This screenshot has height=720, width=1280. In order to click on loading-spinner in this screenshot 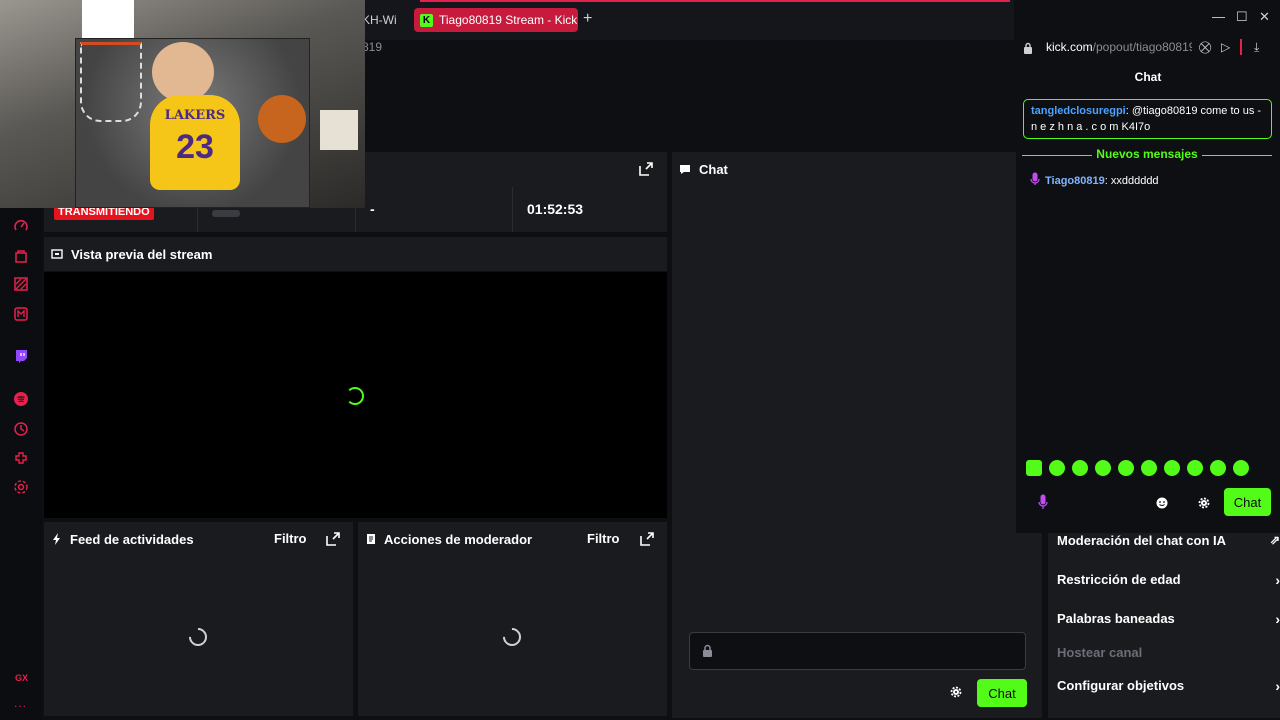, I will do `click(198, 637)`.